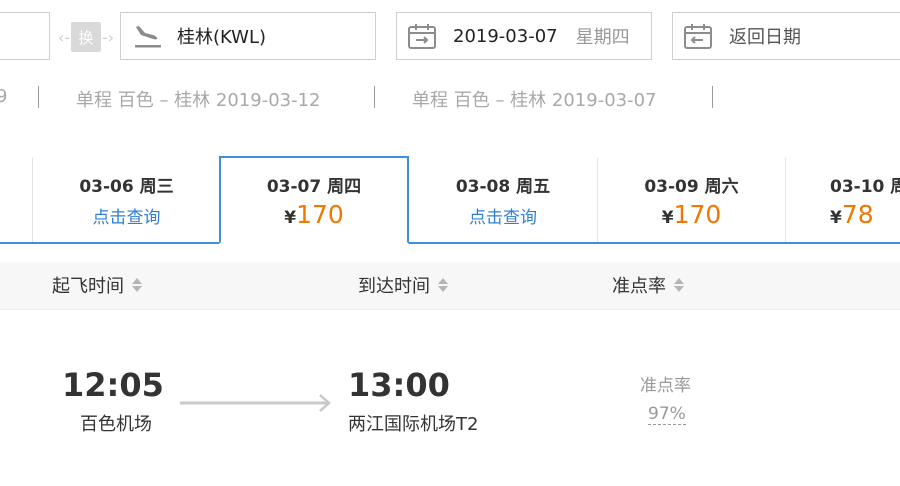 This screenshot has width=900, height=486. What do you see at coordinates (394, 286) in the screenshot?
I see `column-label: 到达时间` at bounding box center [394, 286].